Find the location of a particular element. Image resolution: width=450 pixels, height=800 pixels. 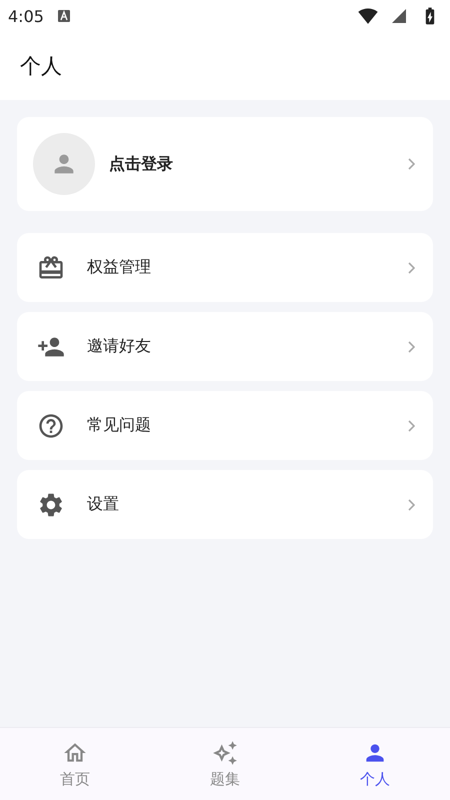

tab-label: 题集 is located at coordinates (225, 779).